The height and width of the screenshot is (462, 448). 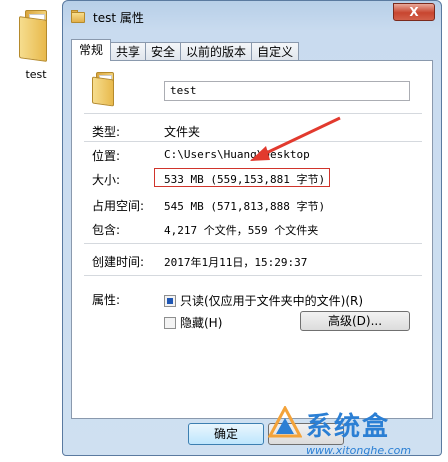 What do you see at coordinates (118, 18) in the screenshot?
I see `window-title: test 属性` at bounding box center [118, 18].